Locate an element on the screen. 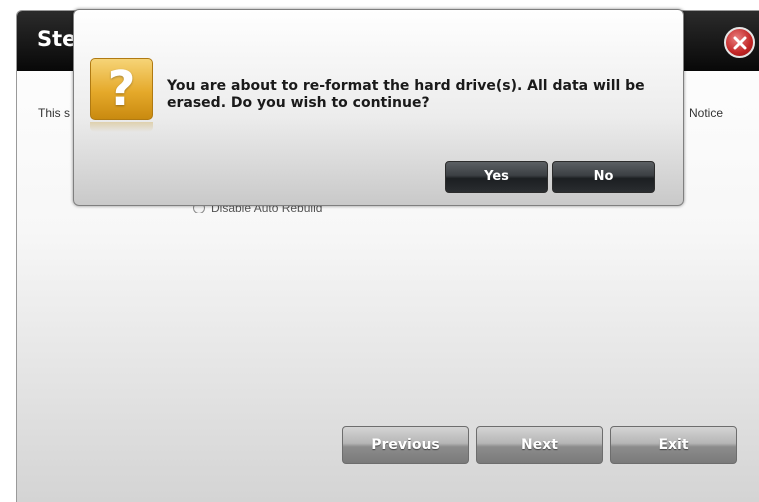  wizard-title: Ste is located at coordinates (57, 39).